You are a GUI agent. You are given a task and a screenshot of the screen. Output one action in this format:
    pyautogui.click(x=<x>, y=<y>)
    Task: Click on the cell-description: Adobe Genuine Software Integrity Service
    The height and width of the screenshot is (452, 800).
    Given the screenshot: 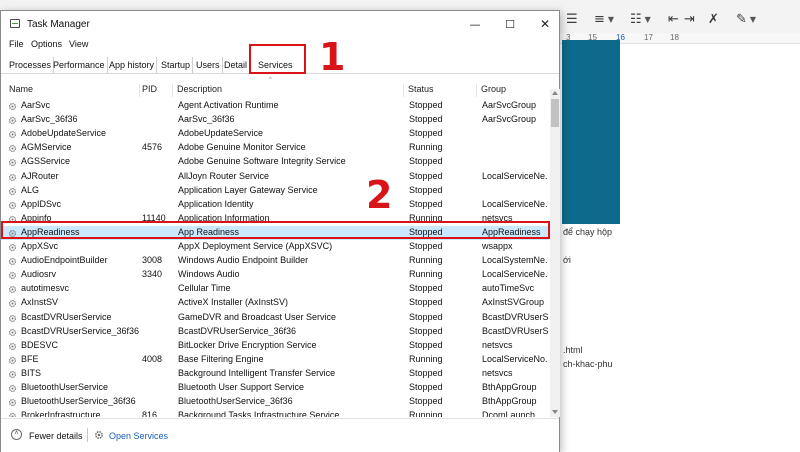 What is the action you would take?
    pyautogui.click(x=262, y=161)
    